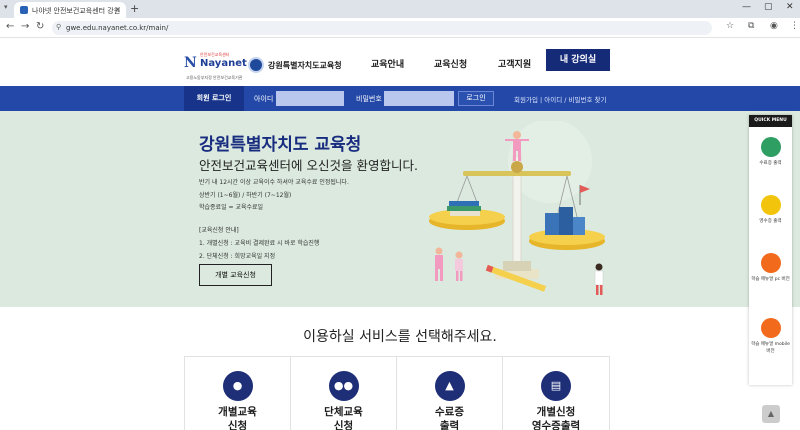 The height and width of the screenshot is (430, 800). Describe the element at coordinates (6, 7) in the screenshot. I see `tab-search-icon: ▾` at that location.